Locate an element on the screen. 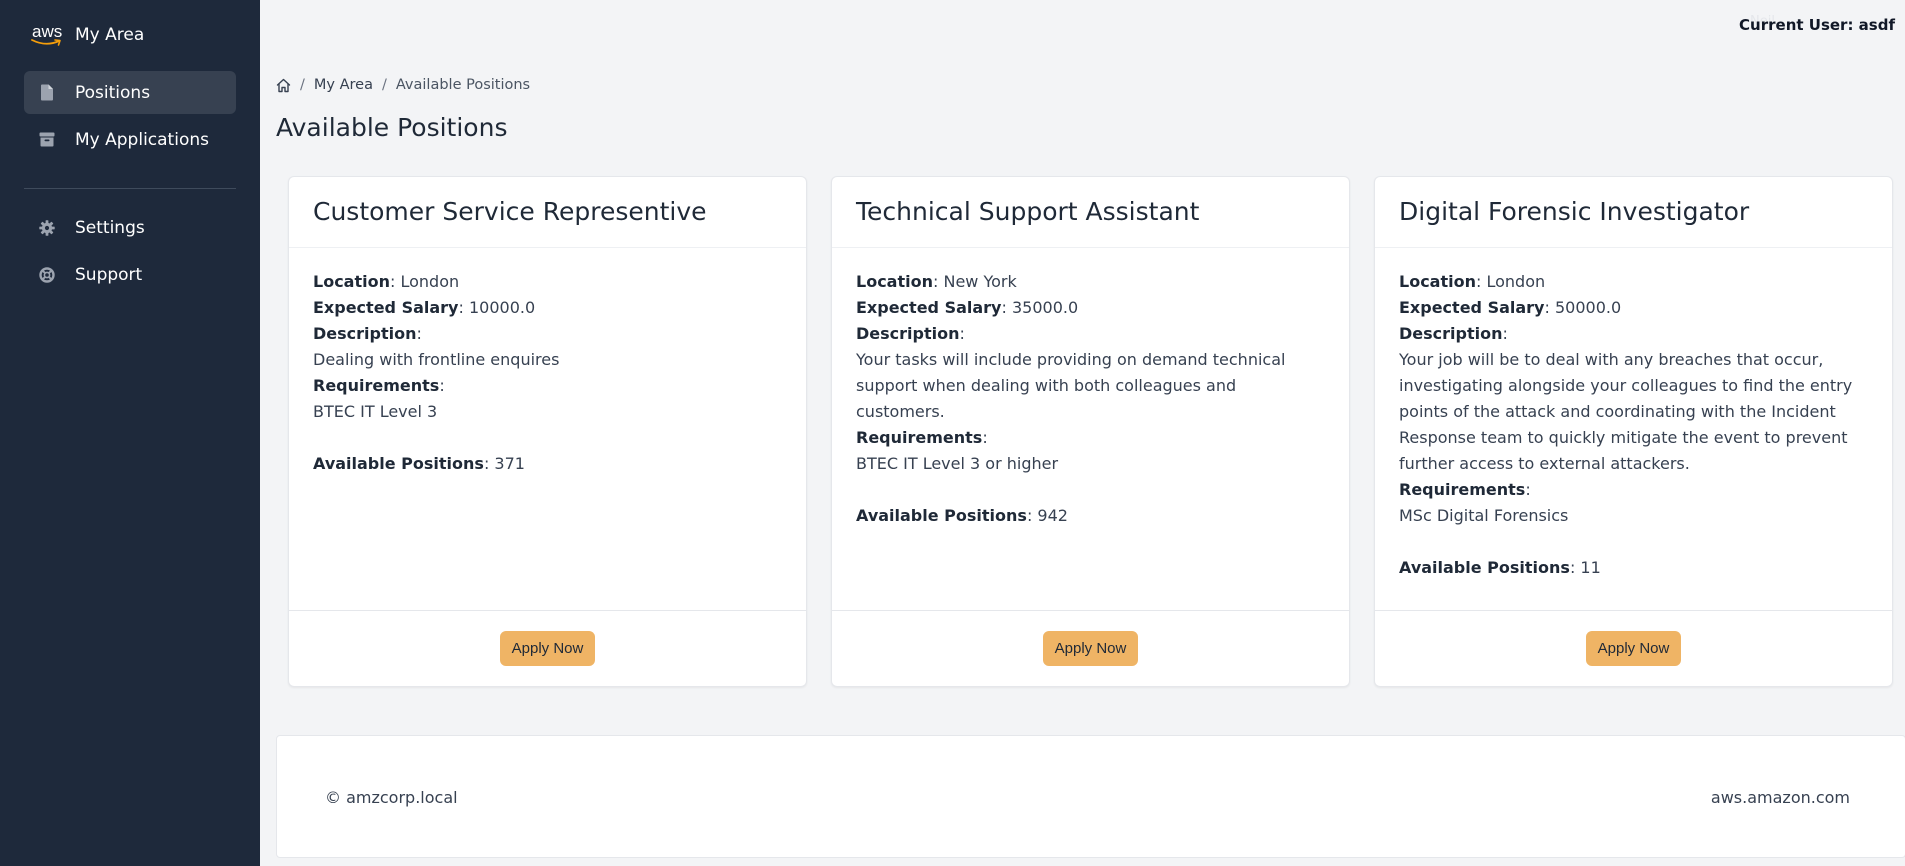 The height and width of the screenshot is (866, 1905). position-title: Customer Service Representive is located at coordinates (510, 211).